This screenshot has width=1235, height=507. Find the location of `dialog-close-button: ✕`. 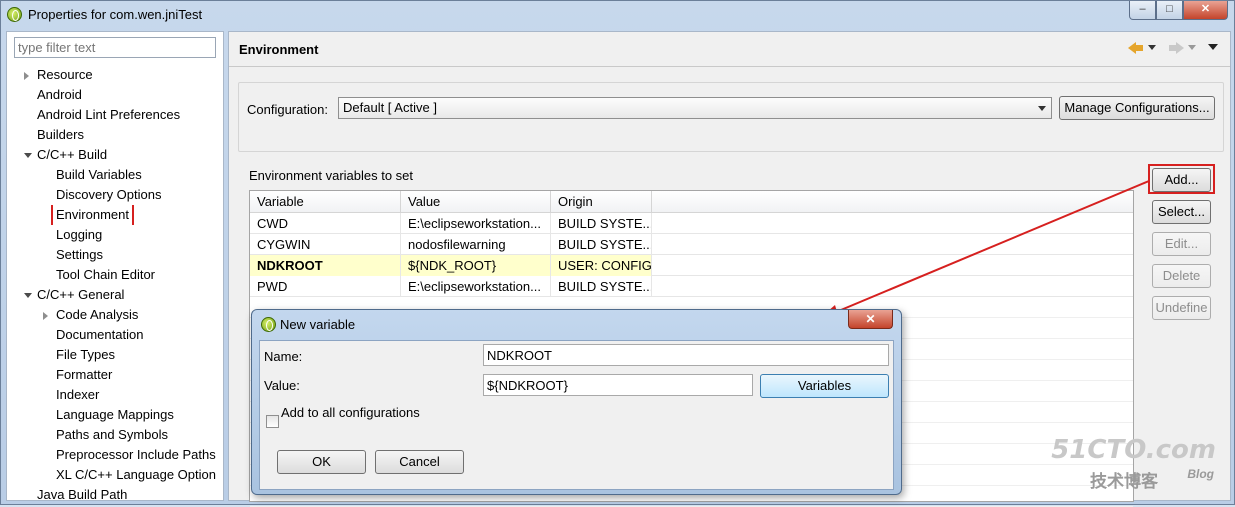

dialog-close-button: ✕ is located at coordinates (870, 319).